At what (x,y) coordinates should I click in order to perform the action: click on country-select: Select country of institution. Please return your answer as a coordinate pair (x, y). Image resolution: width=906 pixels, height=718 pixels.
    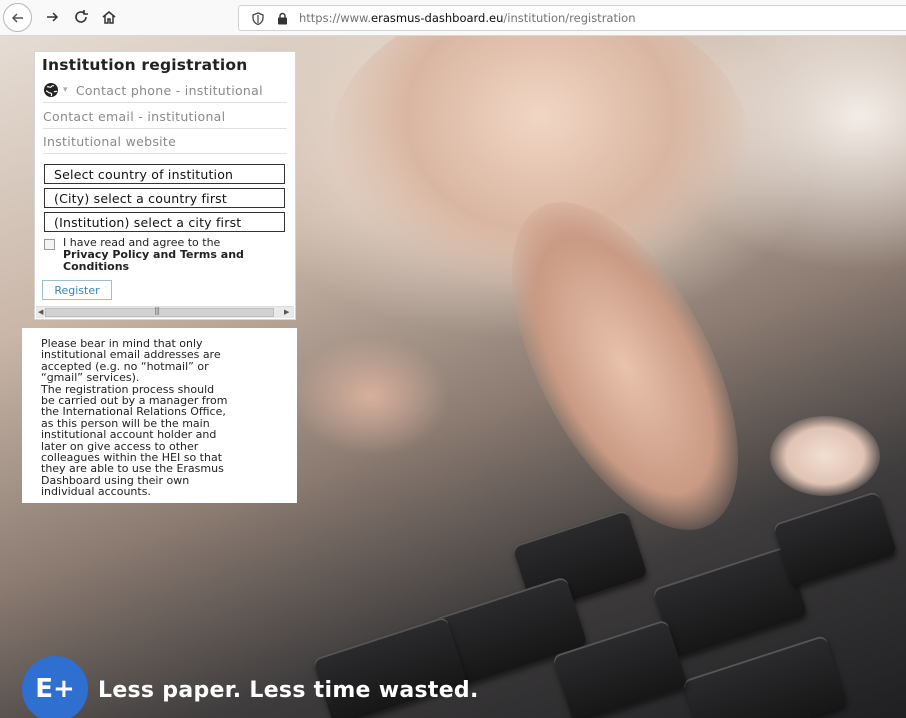
    Looking at the image, I should click on (164, 174).